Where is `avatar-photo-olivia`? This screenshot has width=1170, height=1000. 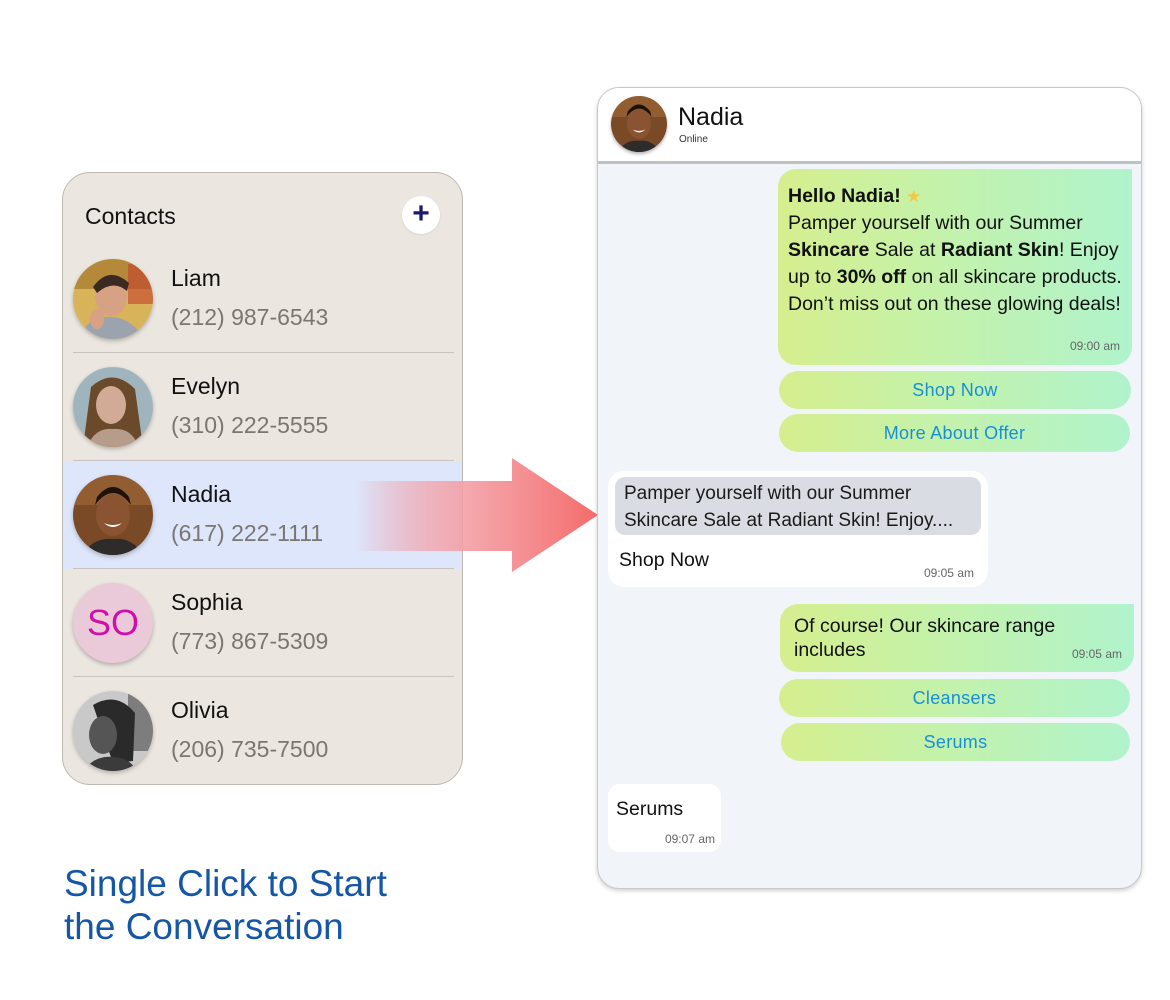
avatar-photo-olivia is located at coordinates (113, 731).